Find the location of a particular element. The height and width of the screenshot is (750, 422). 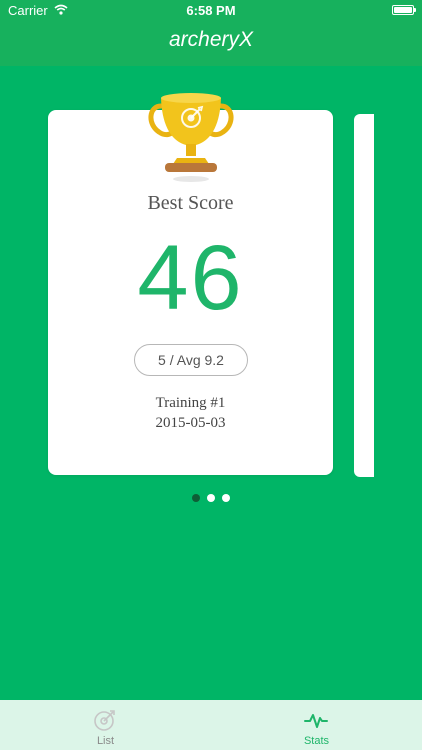

tab-list: List is located at coordinates (105, 725).